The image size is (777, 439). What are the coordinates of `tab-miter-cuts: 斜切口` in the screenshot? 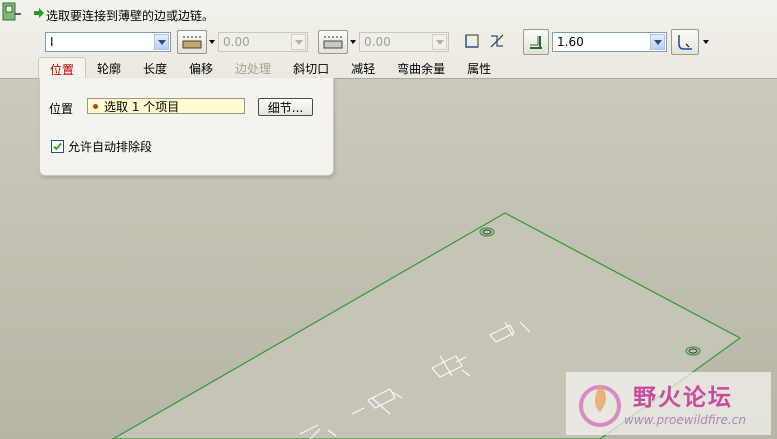 It's located at (311, 67).